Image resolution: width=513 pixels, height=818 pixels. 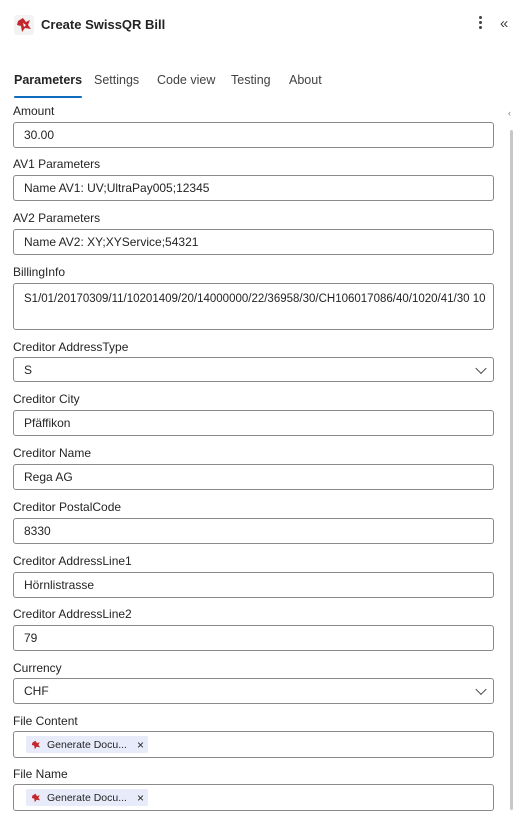 What do you see at coordinates (39, 272) in the screenshot?
I see `billing-info-label: BillingInfo` at bounding box center [39, 272].